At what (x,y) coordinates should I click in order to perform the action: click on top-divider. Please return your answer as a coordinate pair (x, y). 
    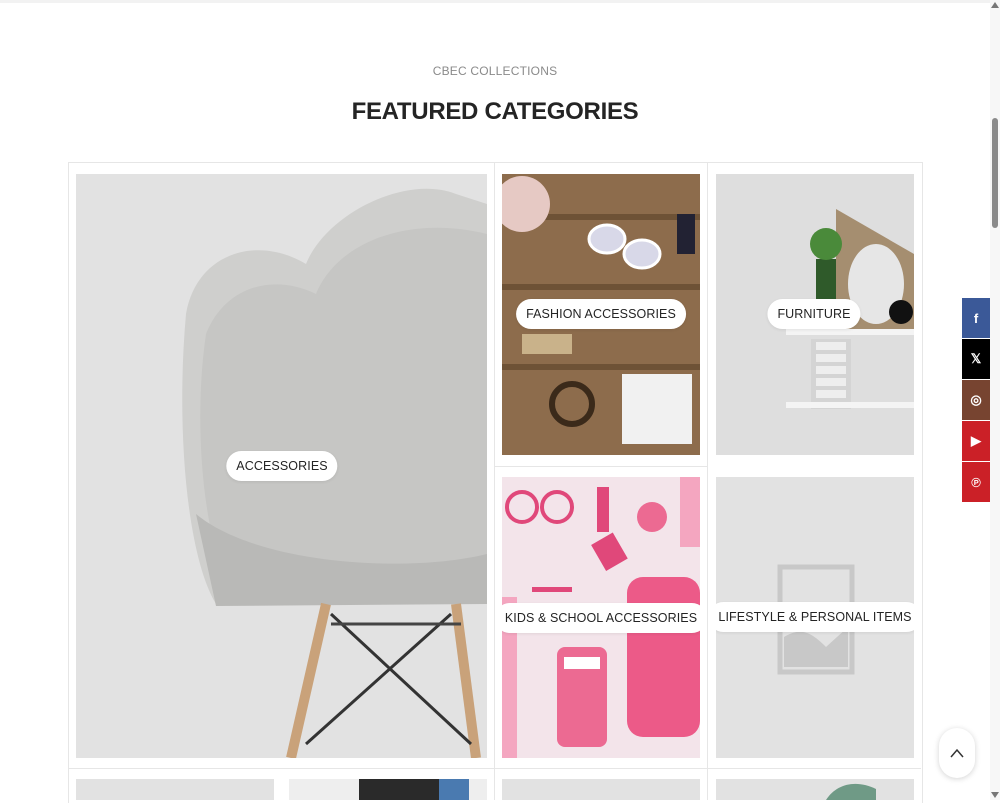
    Looking at the image, I should click on (495, 1).